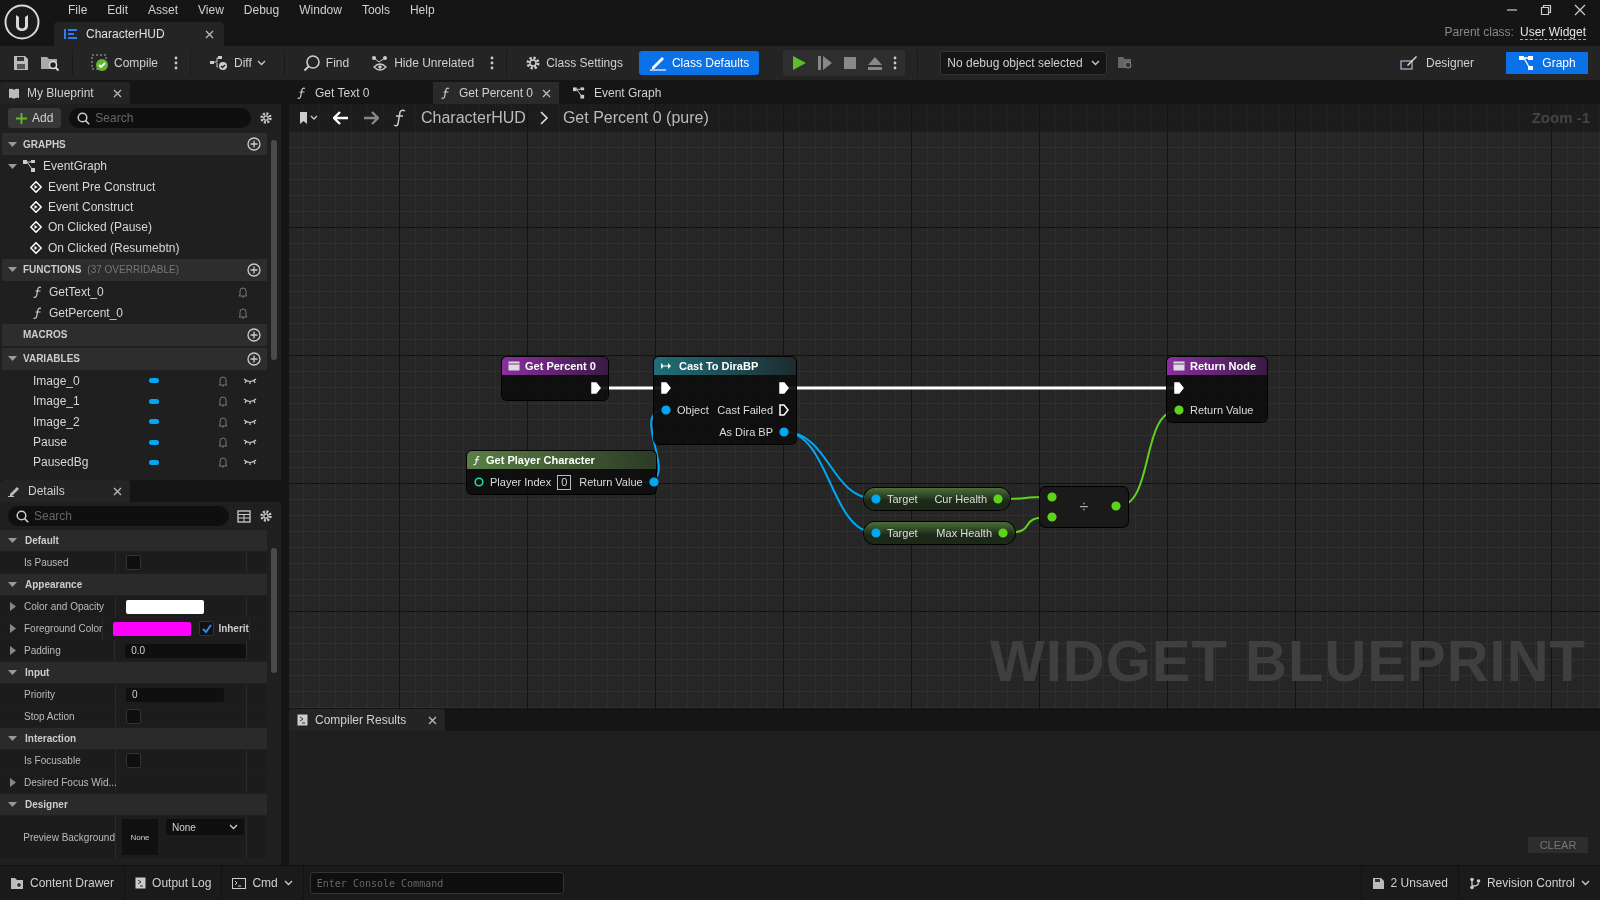 This screenshot has width=1600, height=900. I want to click on console-command-field: Enter Console Command, so click(436, 883).